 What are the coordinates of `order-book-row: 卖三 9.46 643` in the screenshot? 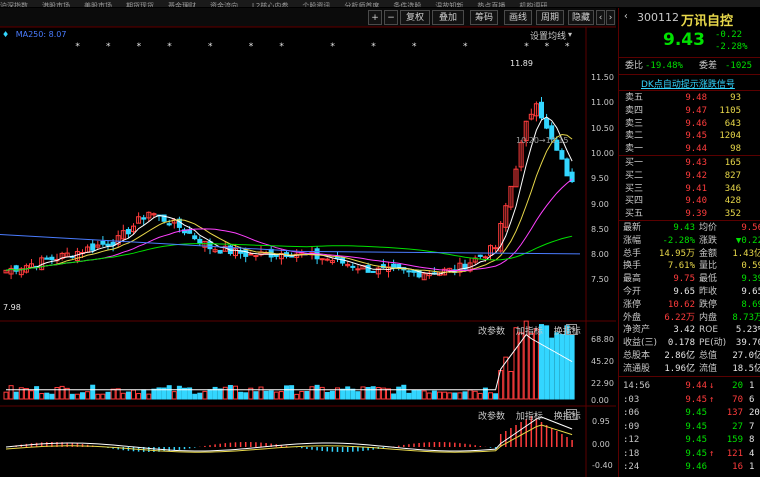 It's located at (689, 124).